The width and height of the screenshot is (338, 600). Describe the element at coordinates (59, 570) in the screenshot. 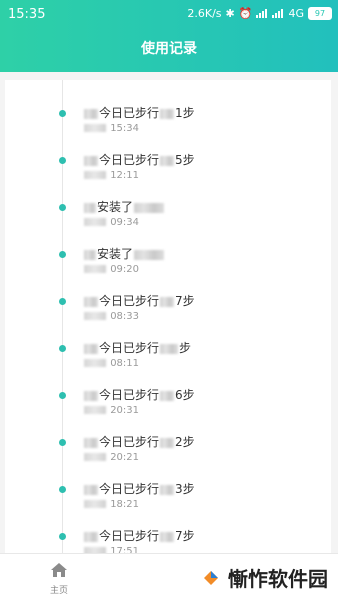

I see `home-icon` at that location.